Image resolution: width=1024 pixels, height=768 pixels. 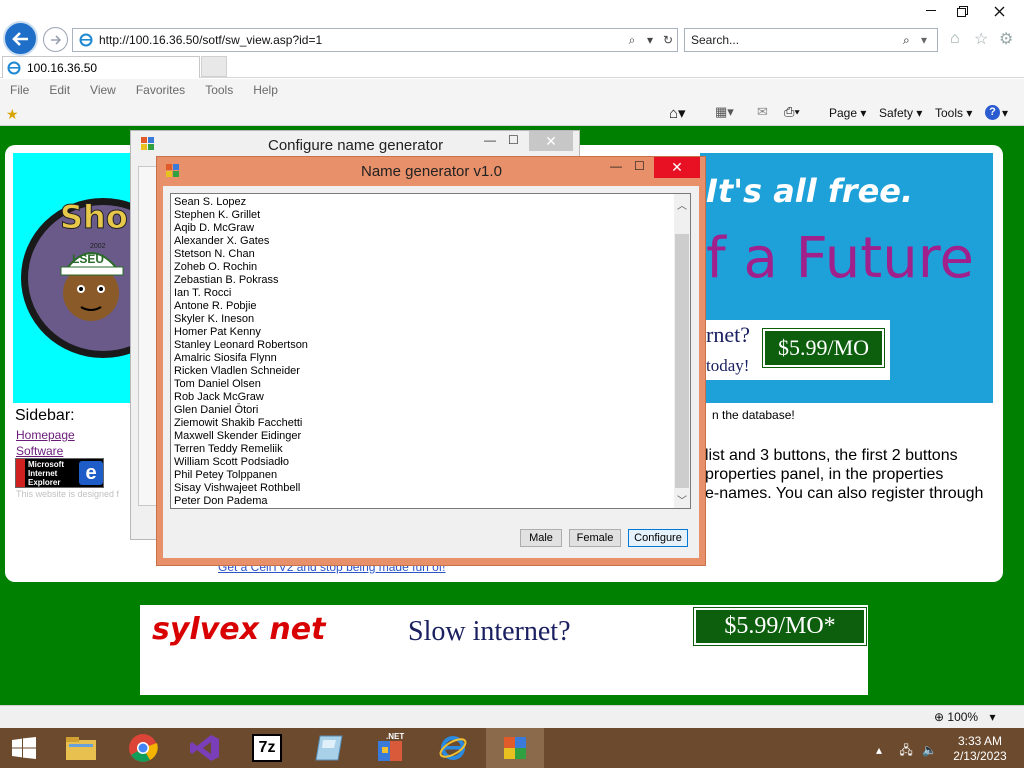 What do you see at coordinates (432, 306) in the screenshot?
I see `list-item: Antone R. Pobjie` at bounding box center [432, 306].